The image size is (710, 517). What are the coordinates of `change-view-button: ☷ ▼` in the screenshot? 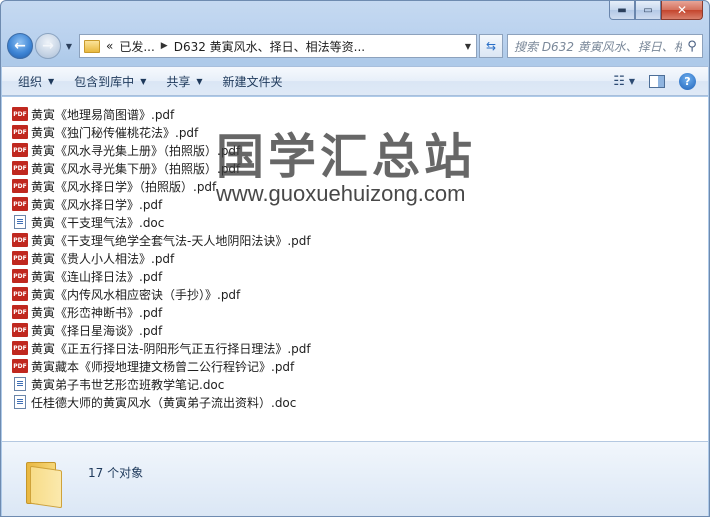 It's located at (624, 81).